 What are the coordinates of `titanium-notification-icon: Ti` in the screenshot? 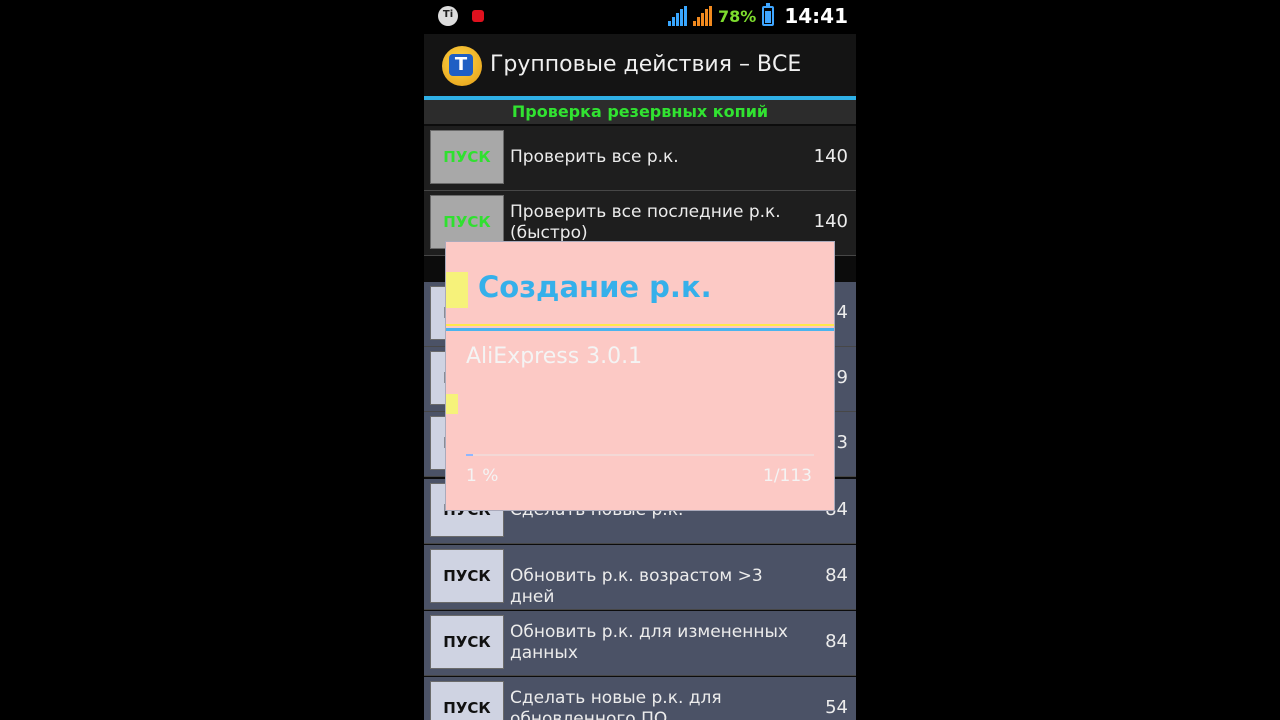 It's located at (448, 16).